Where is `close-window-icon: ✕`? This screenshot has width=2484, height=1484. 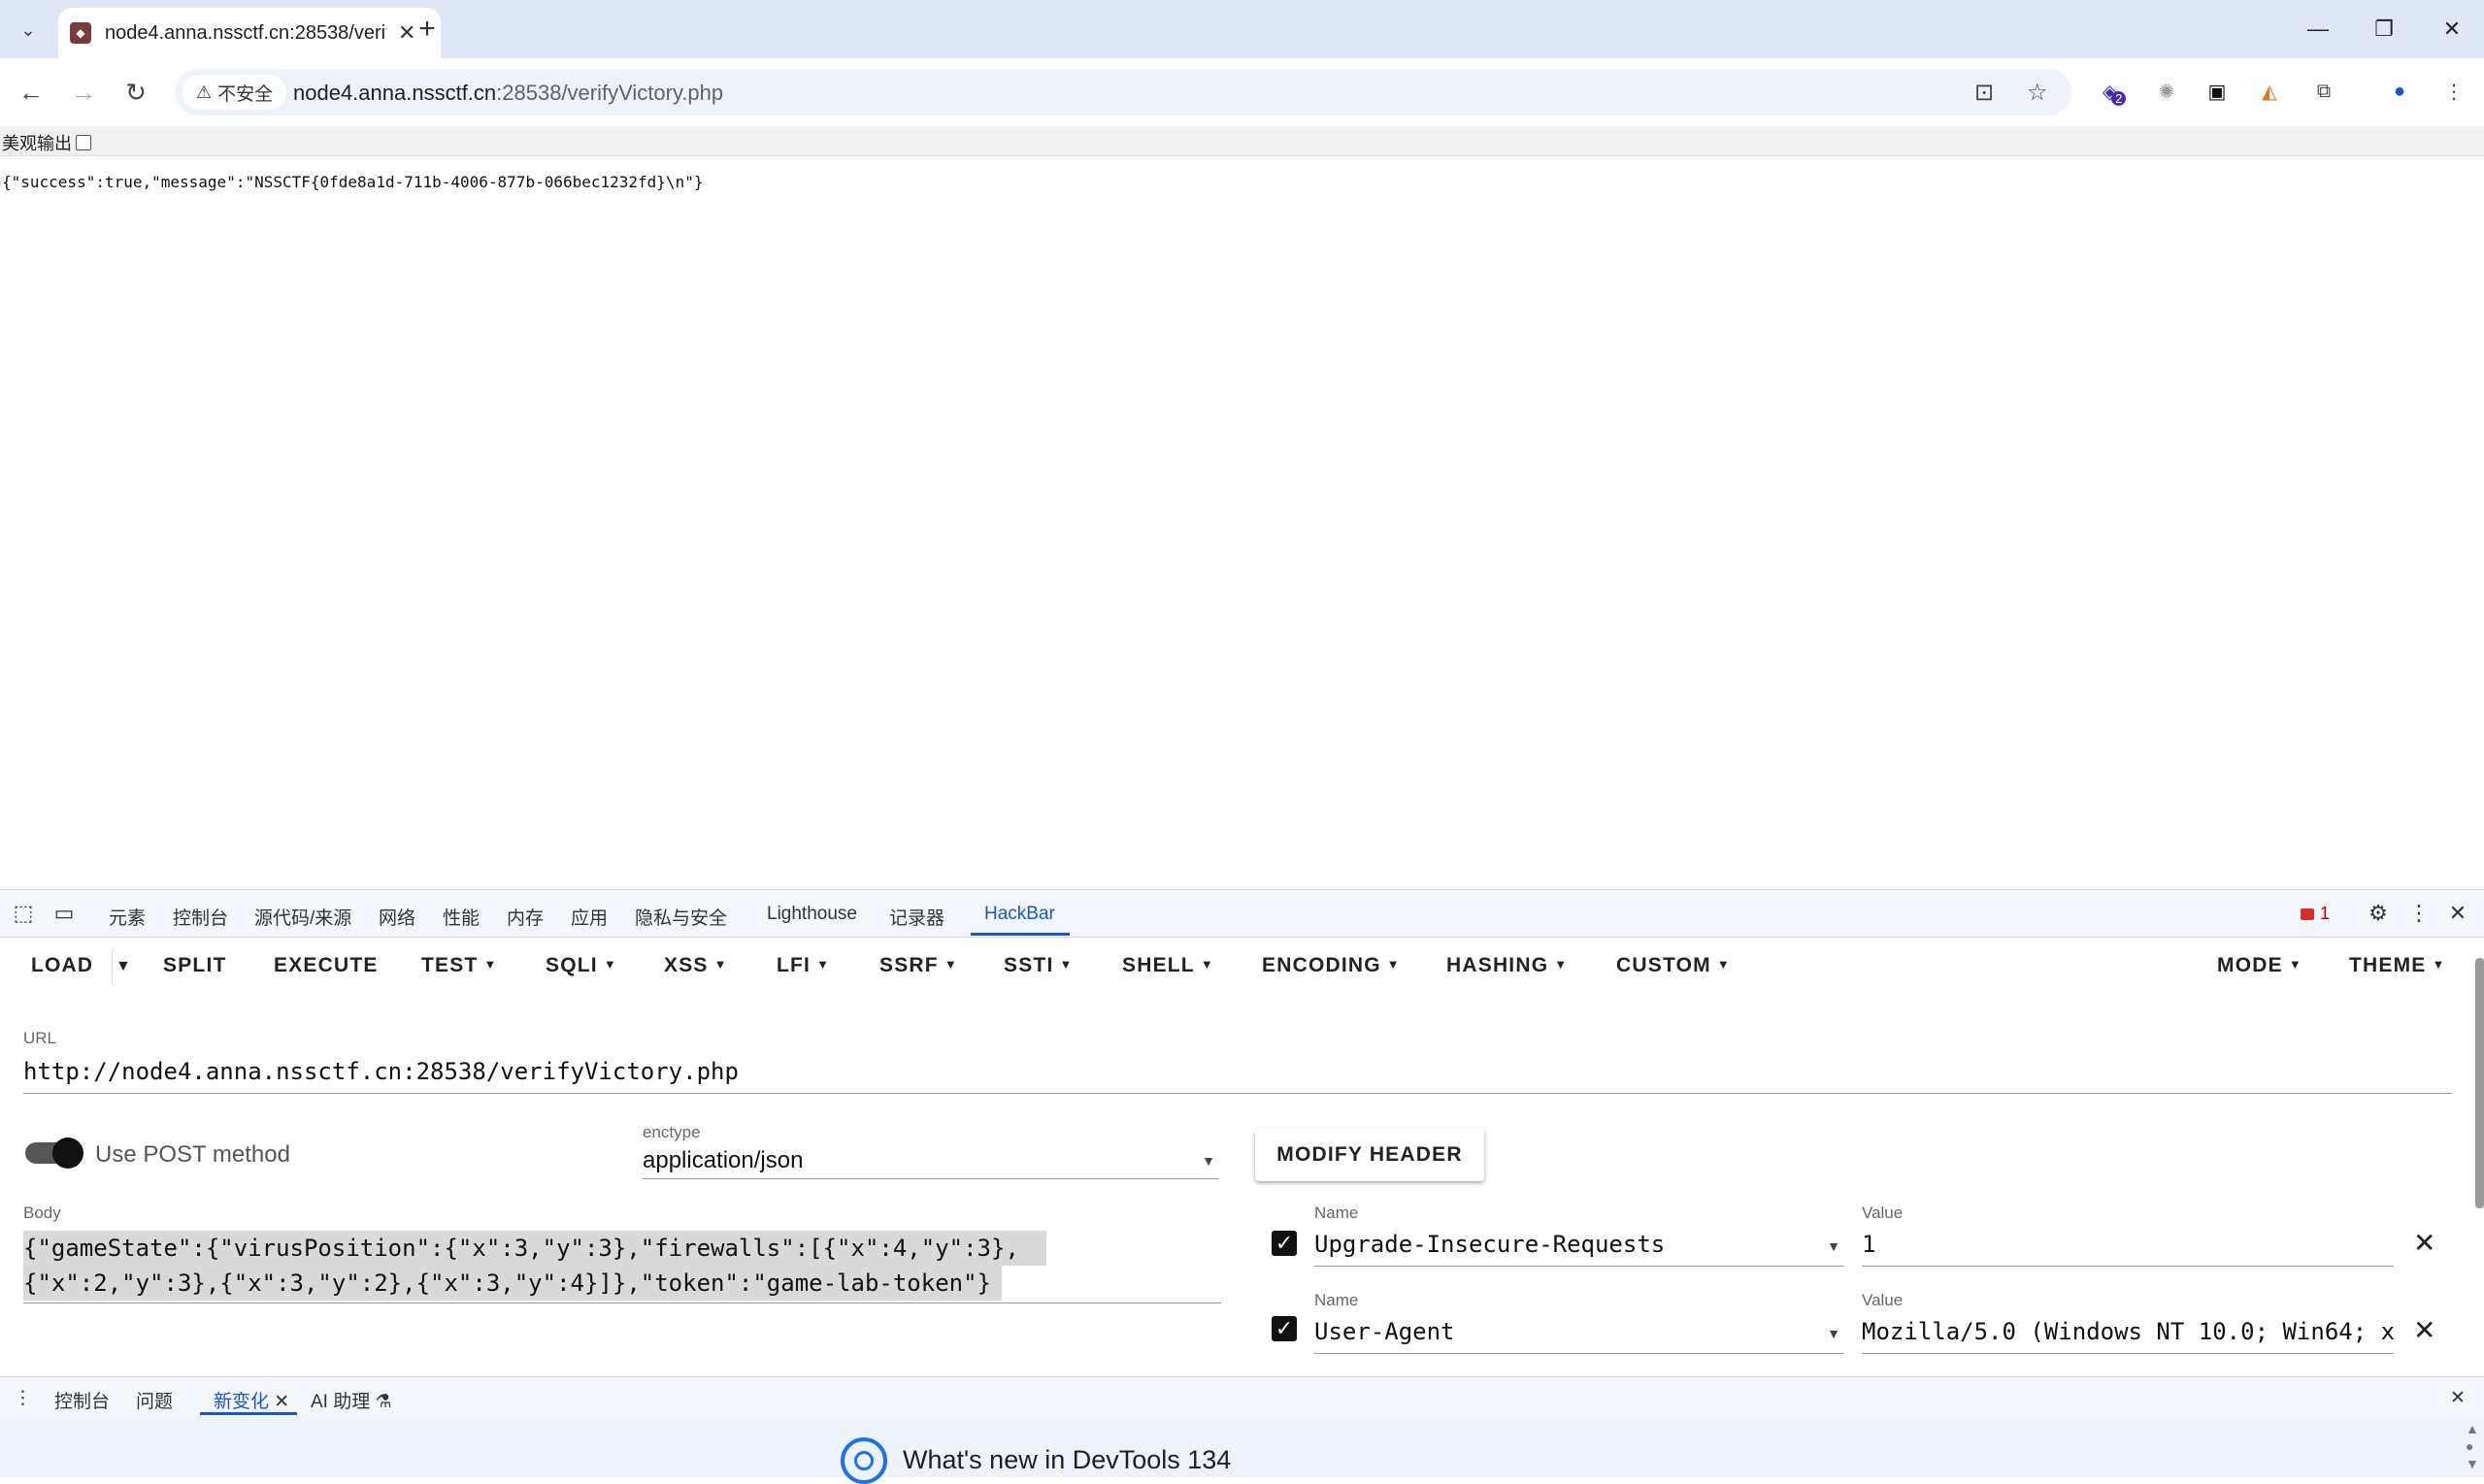 close-window-icon: ✕ is located at coordinates (2452, 29).